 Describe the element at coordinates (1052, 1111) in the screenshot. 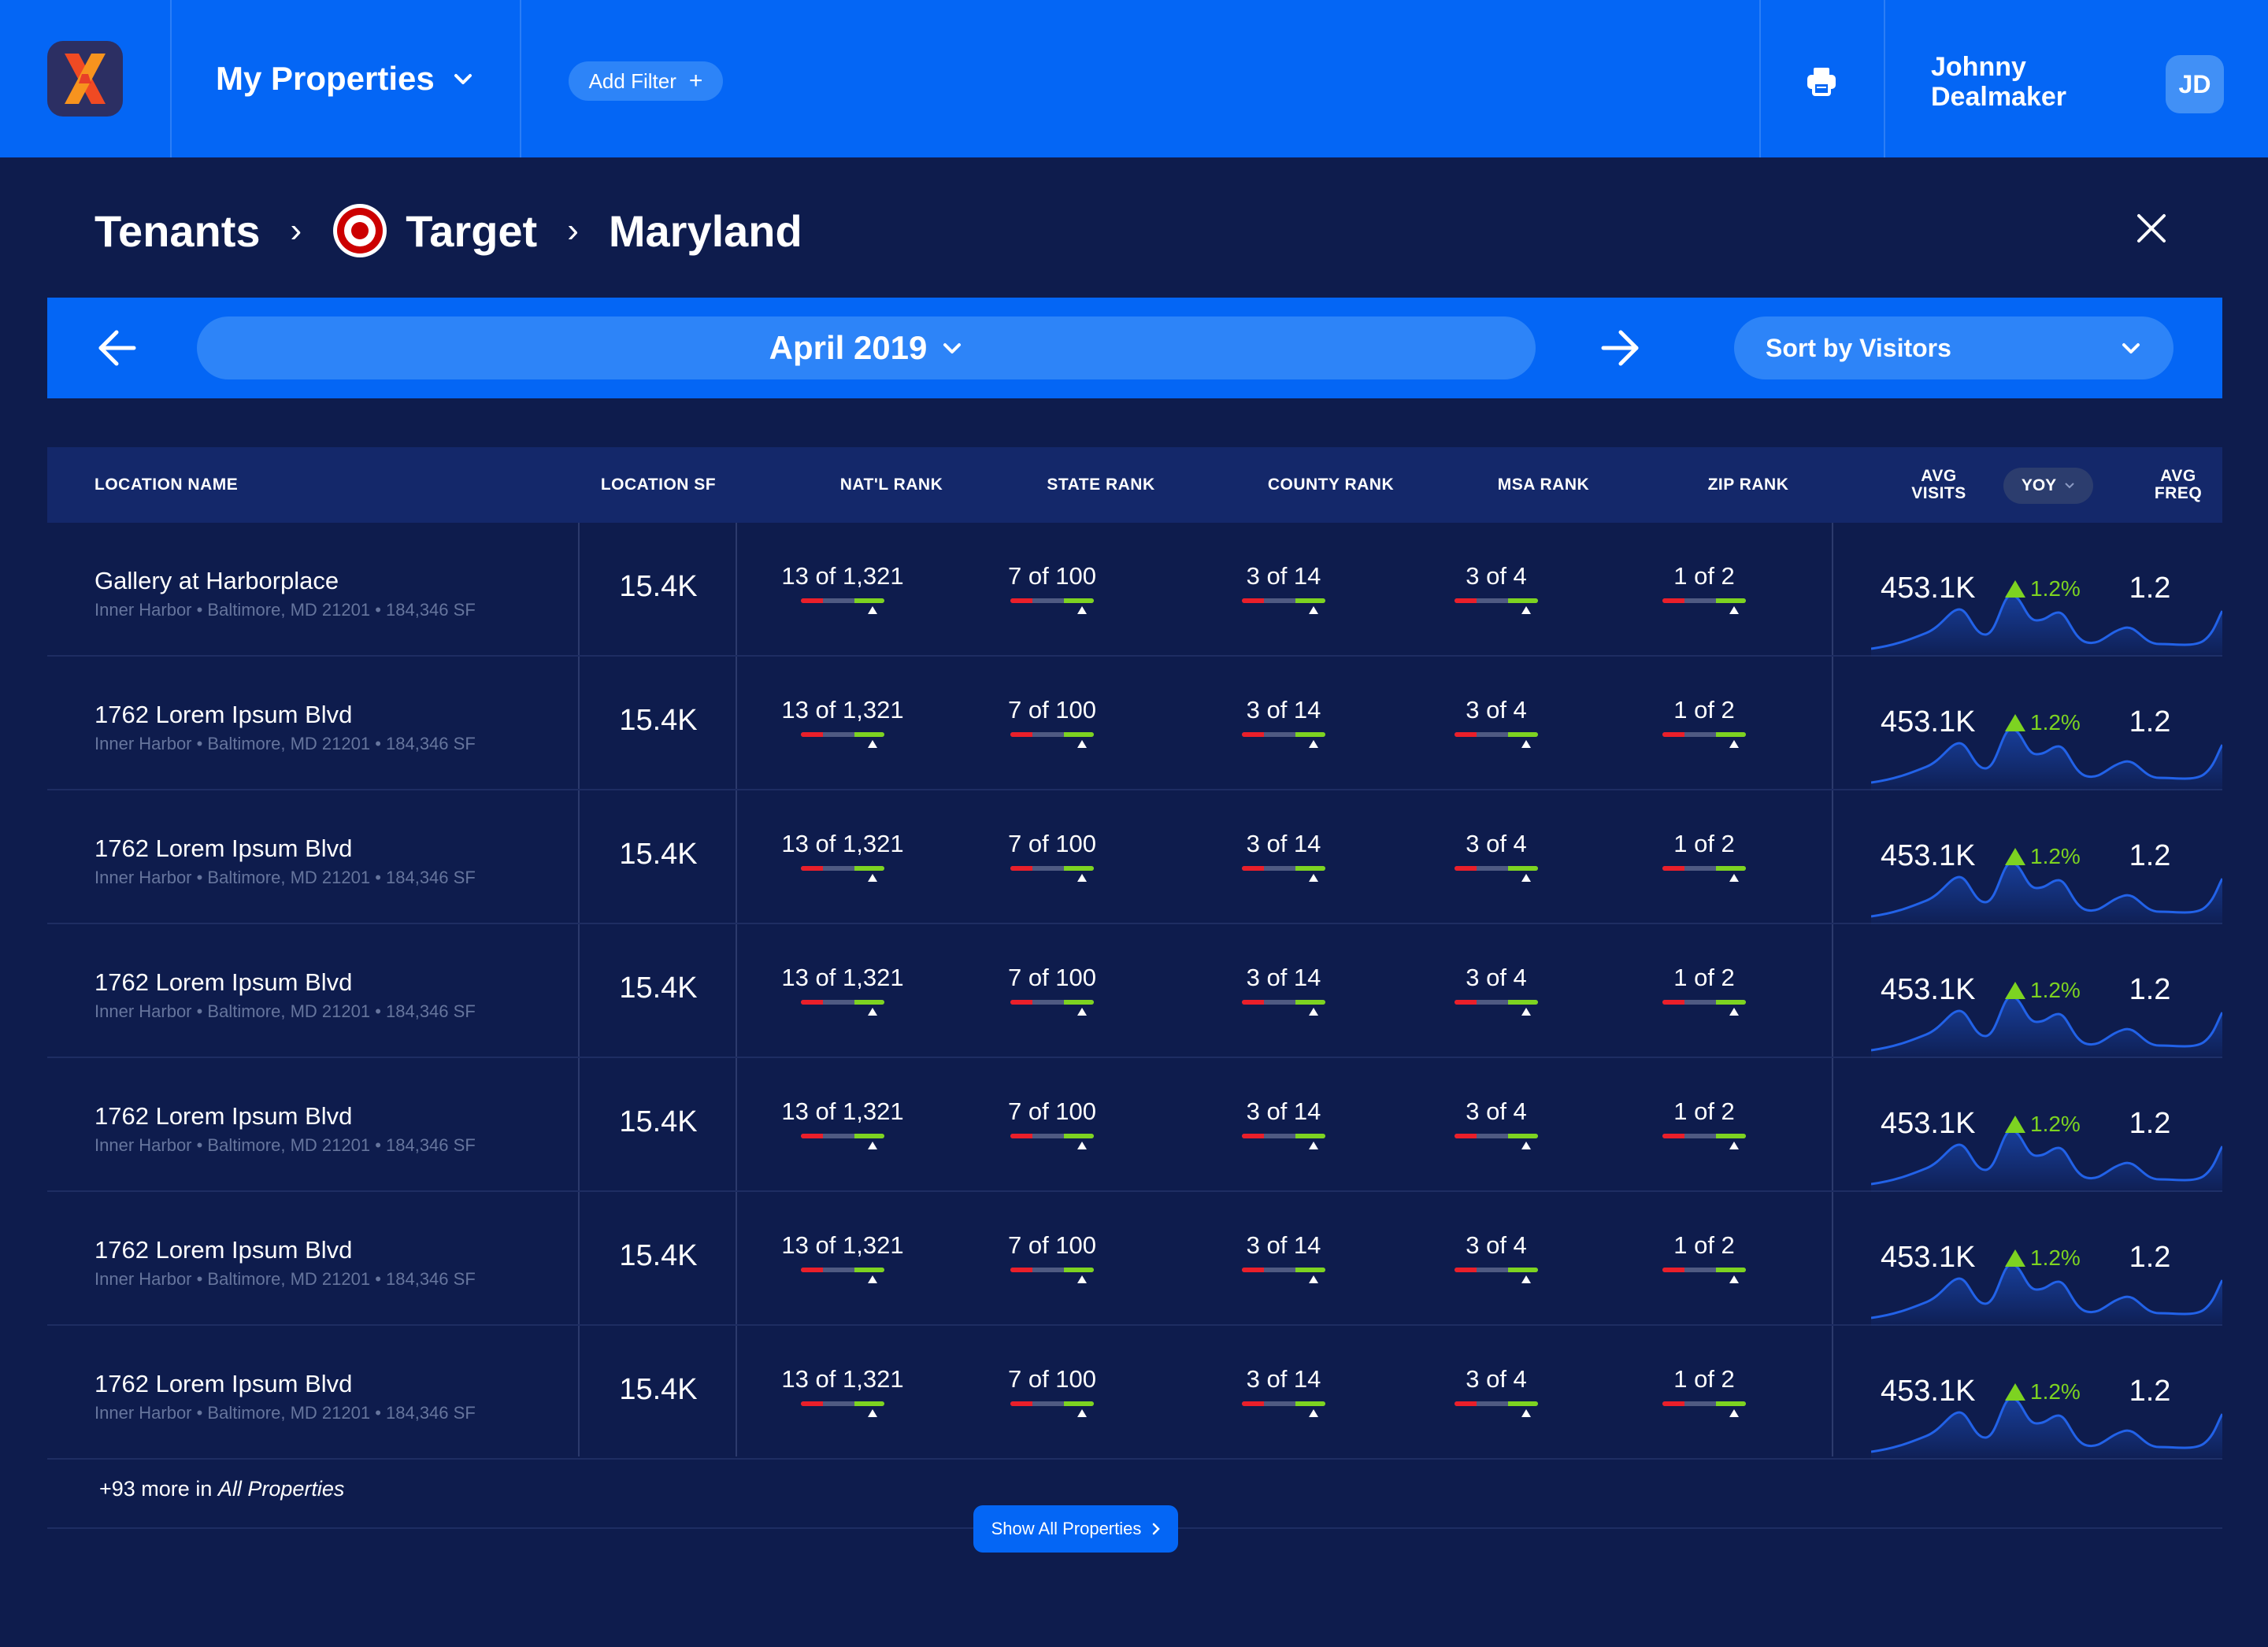

I see `state-rank-value: 7 of 100` at that location.